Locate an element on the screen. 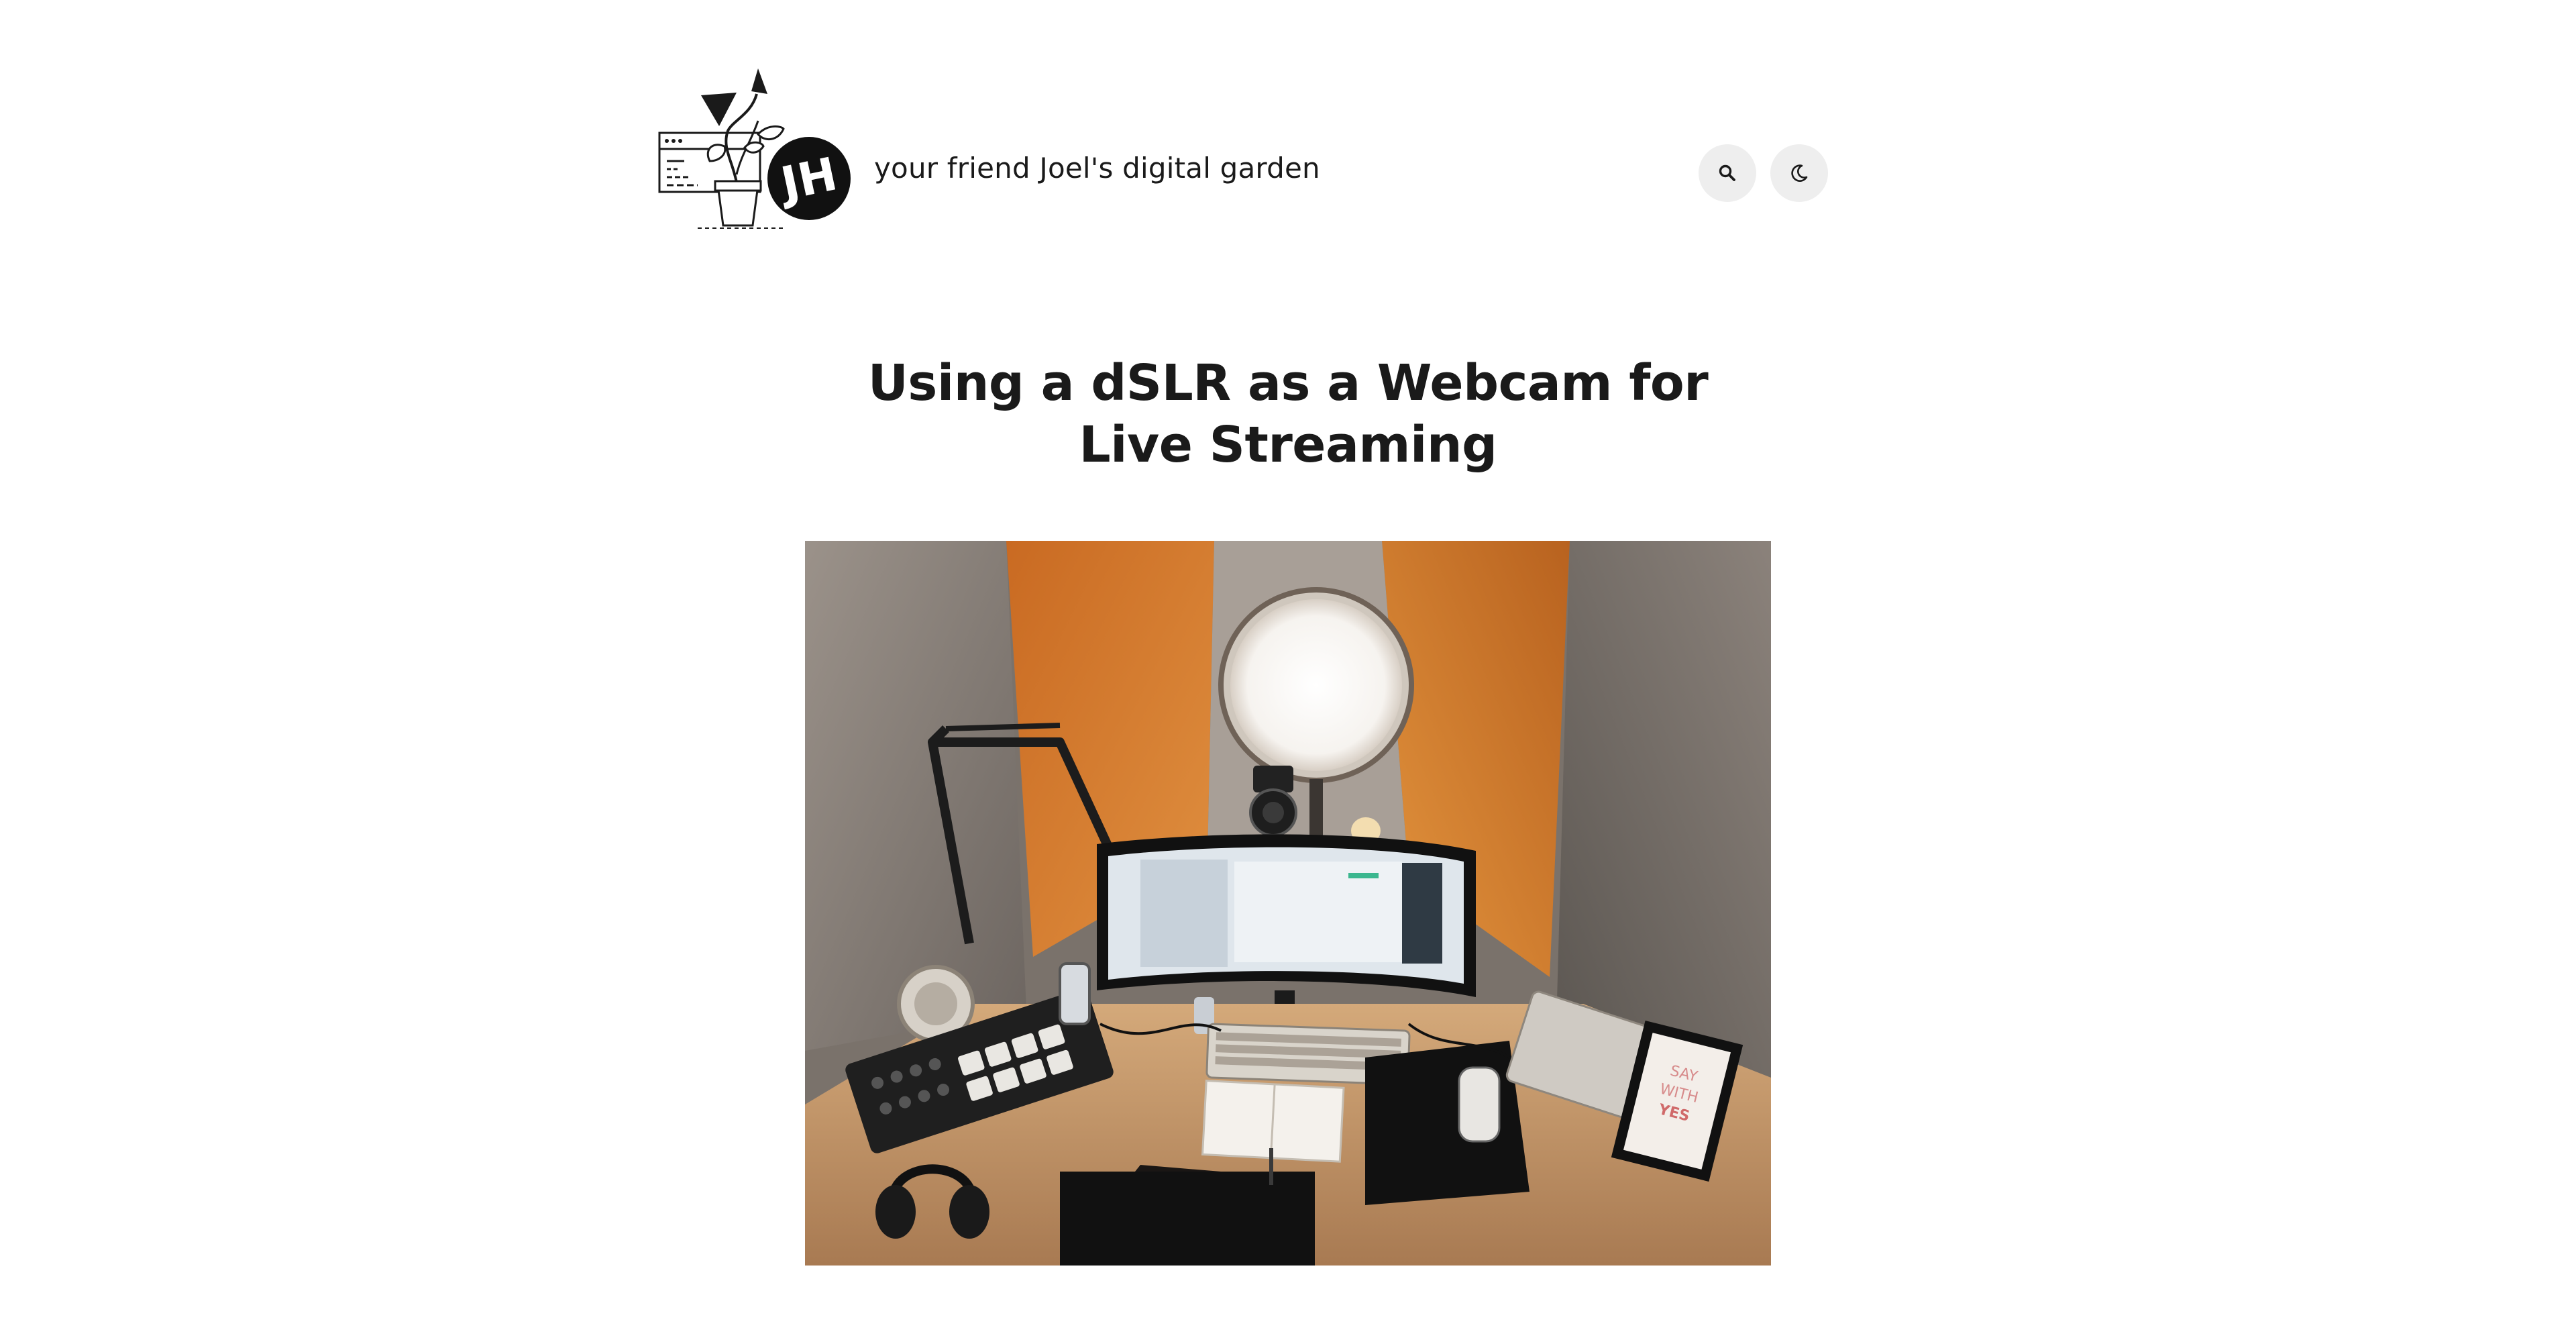  site-tagline: your friend Joel's digital garden is located at coordinates (1097, 168).